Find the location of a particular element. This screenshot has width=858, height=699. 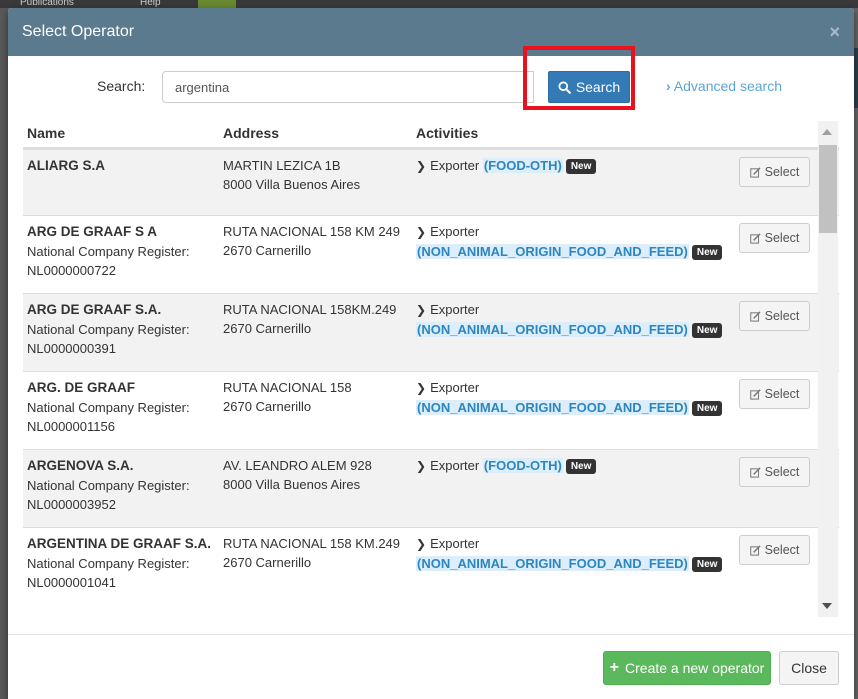

search-button-label: Search is located at coordinates (598, 87).